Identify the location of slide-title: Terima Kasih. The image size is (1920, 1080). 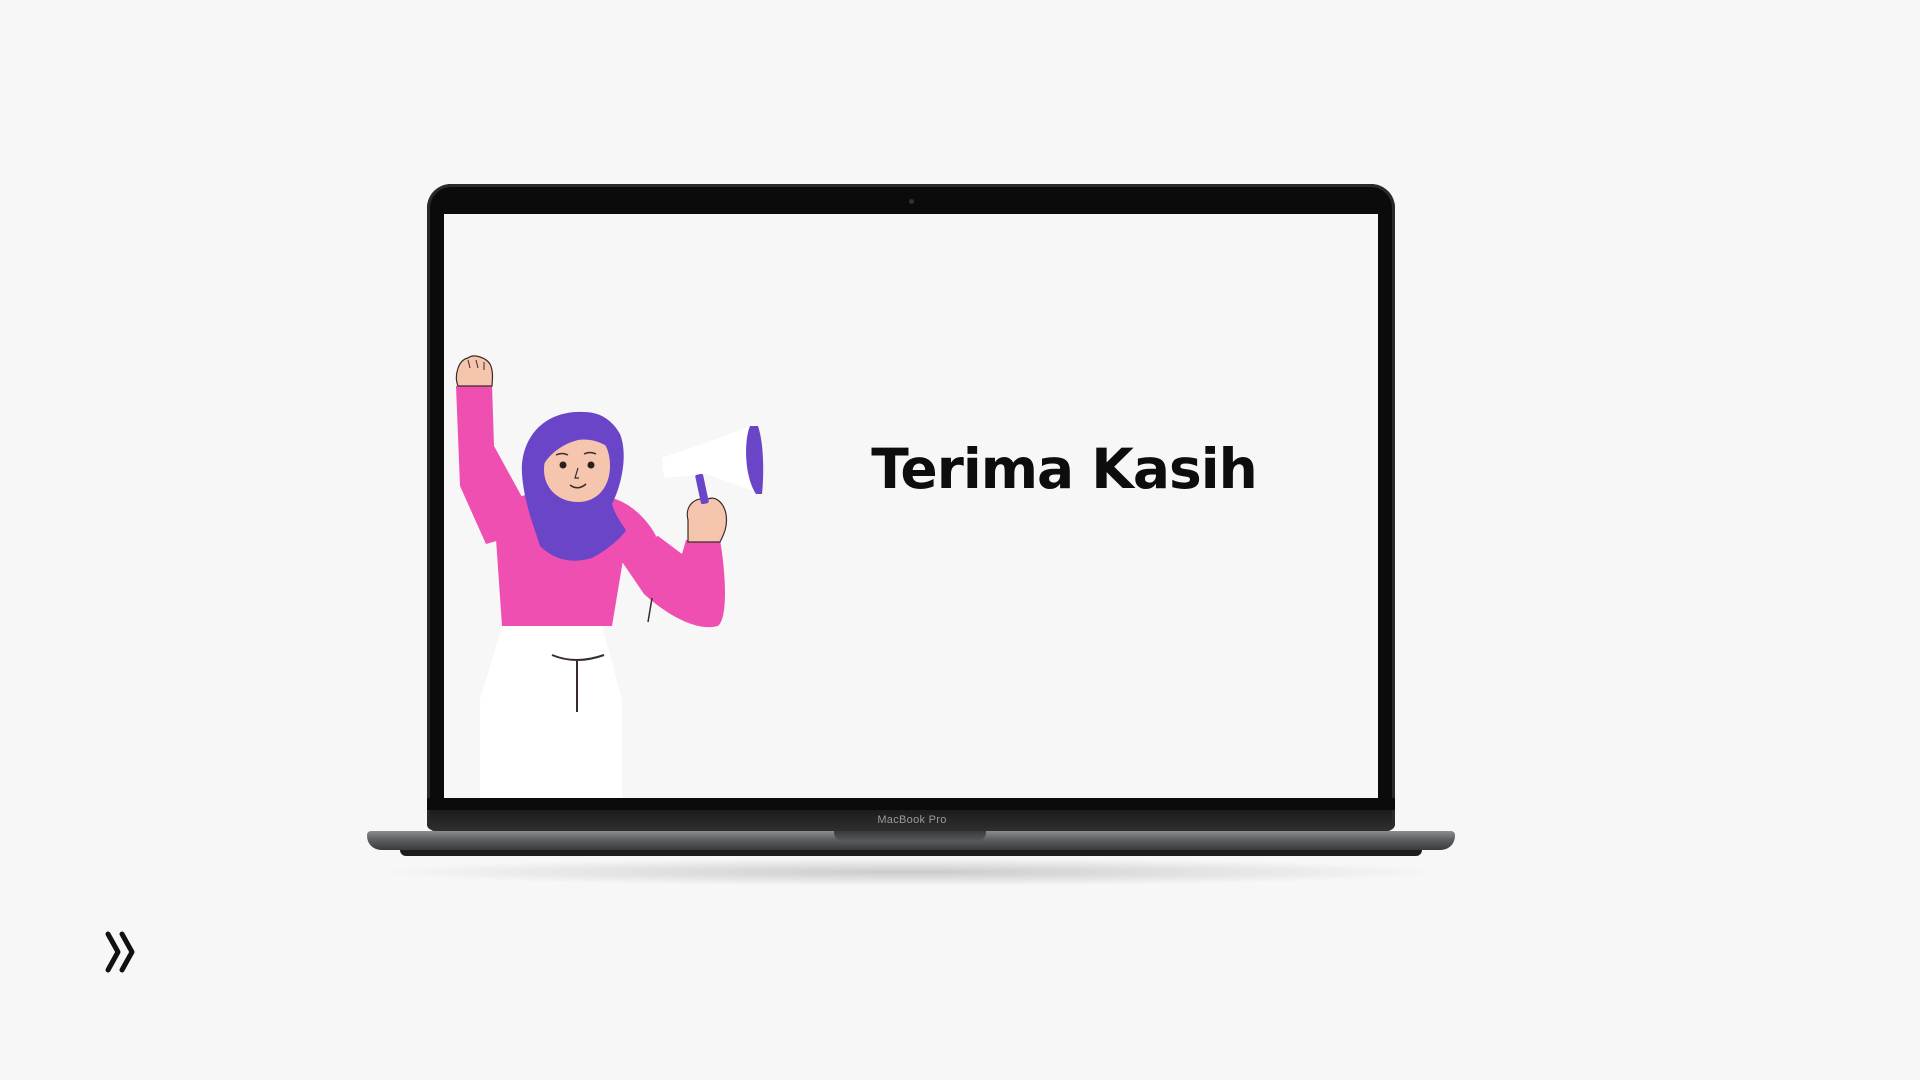
(1064, 469).